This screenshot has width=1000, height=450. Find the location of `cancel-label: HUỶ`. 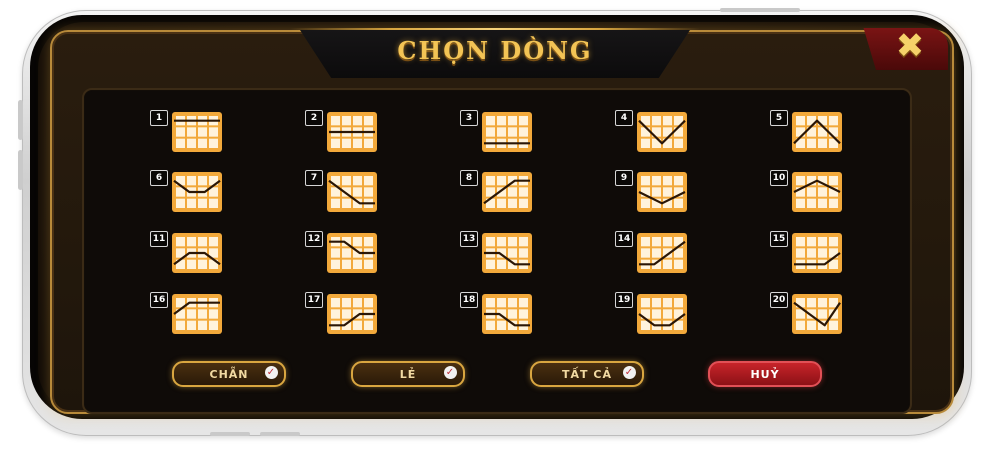

cancel-label: HUỶ is located at coordinates (765, 374).